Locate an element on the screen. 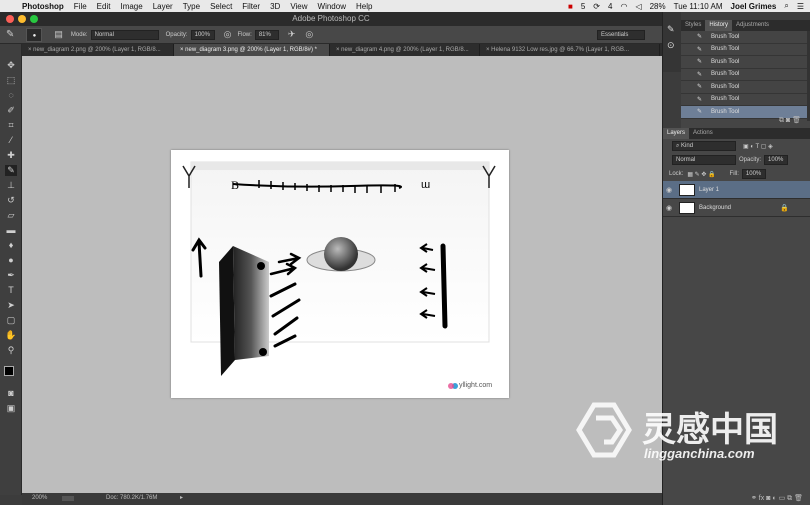  menu-window: Window is located at coordinates (332, 6).